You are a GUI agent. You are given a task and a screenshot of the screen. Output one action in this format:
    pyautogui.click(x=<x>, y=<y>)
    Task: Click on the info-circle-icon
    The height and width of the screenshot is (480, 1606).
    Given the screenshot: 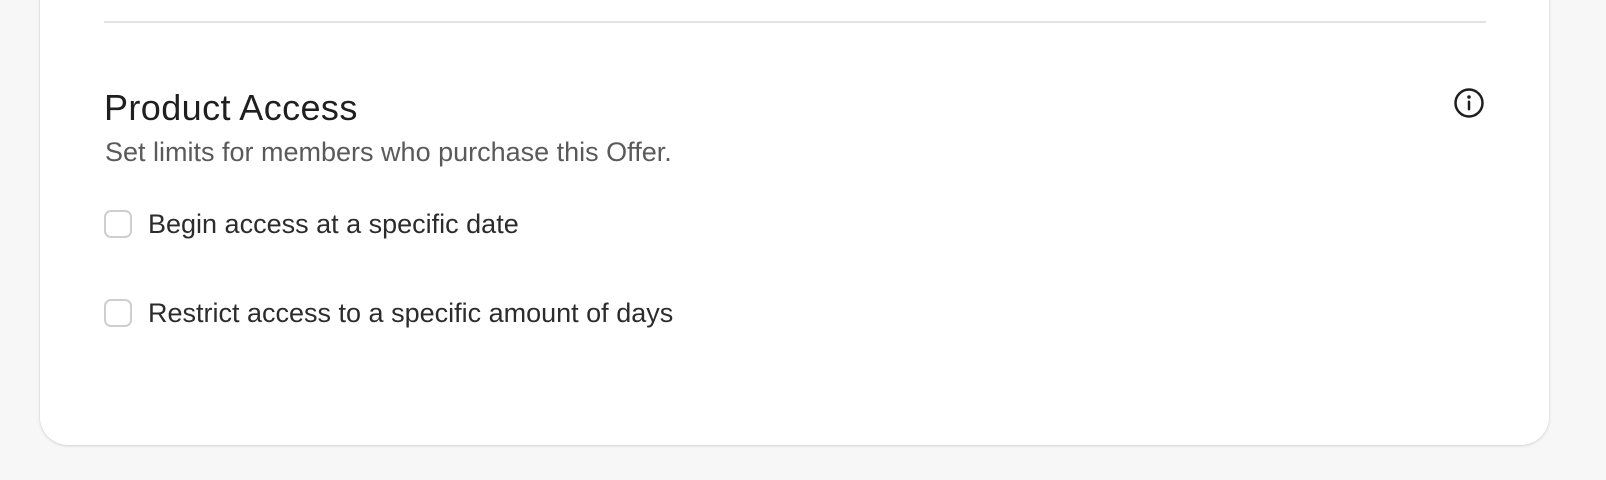 What is the action you would take?
    pyautogui.click(x=1469, y=103)
    